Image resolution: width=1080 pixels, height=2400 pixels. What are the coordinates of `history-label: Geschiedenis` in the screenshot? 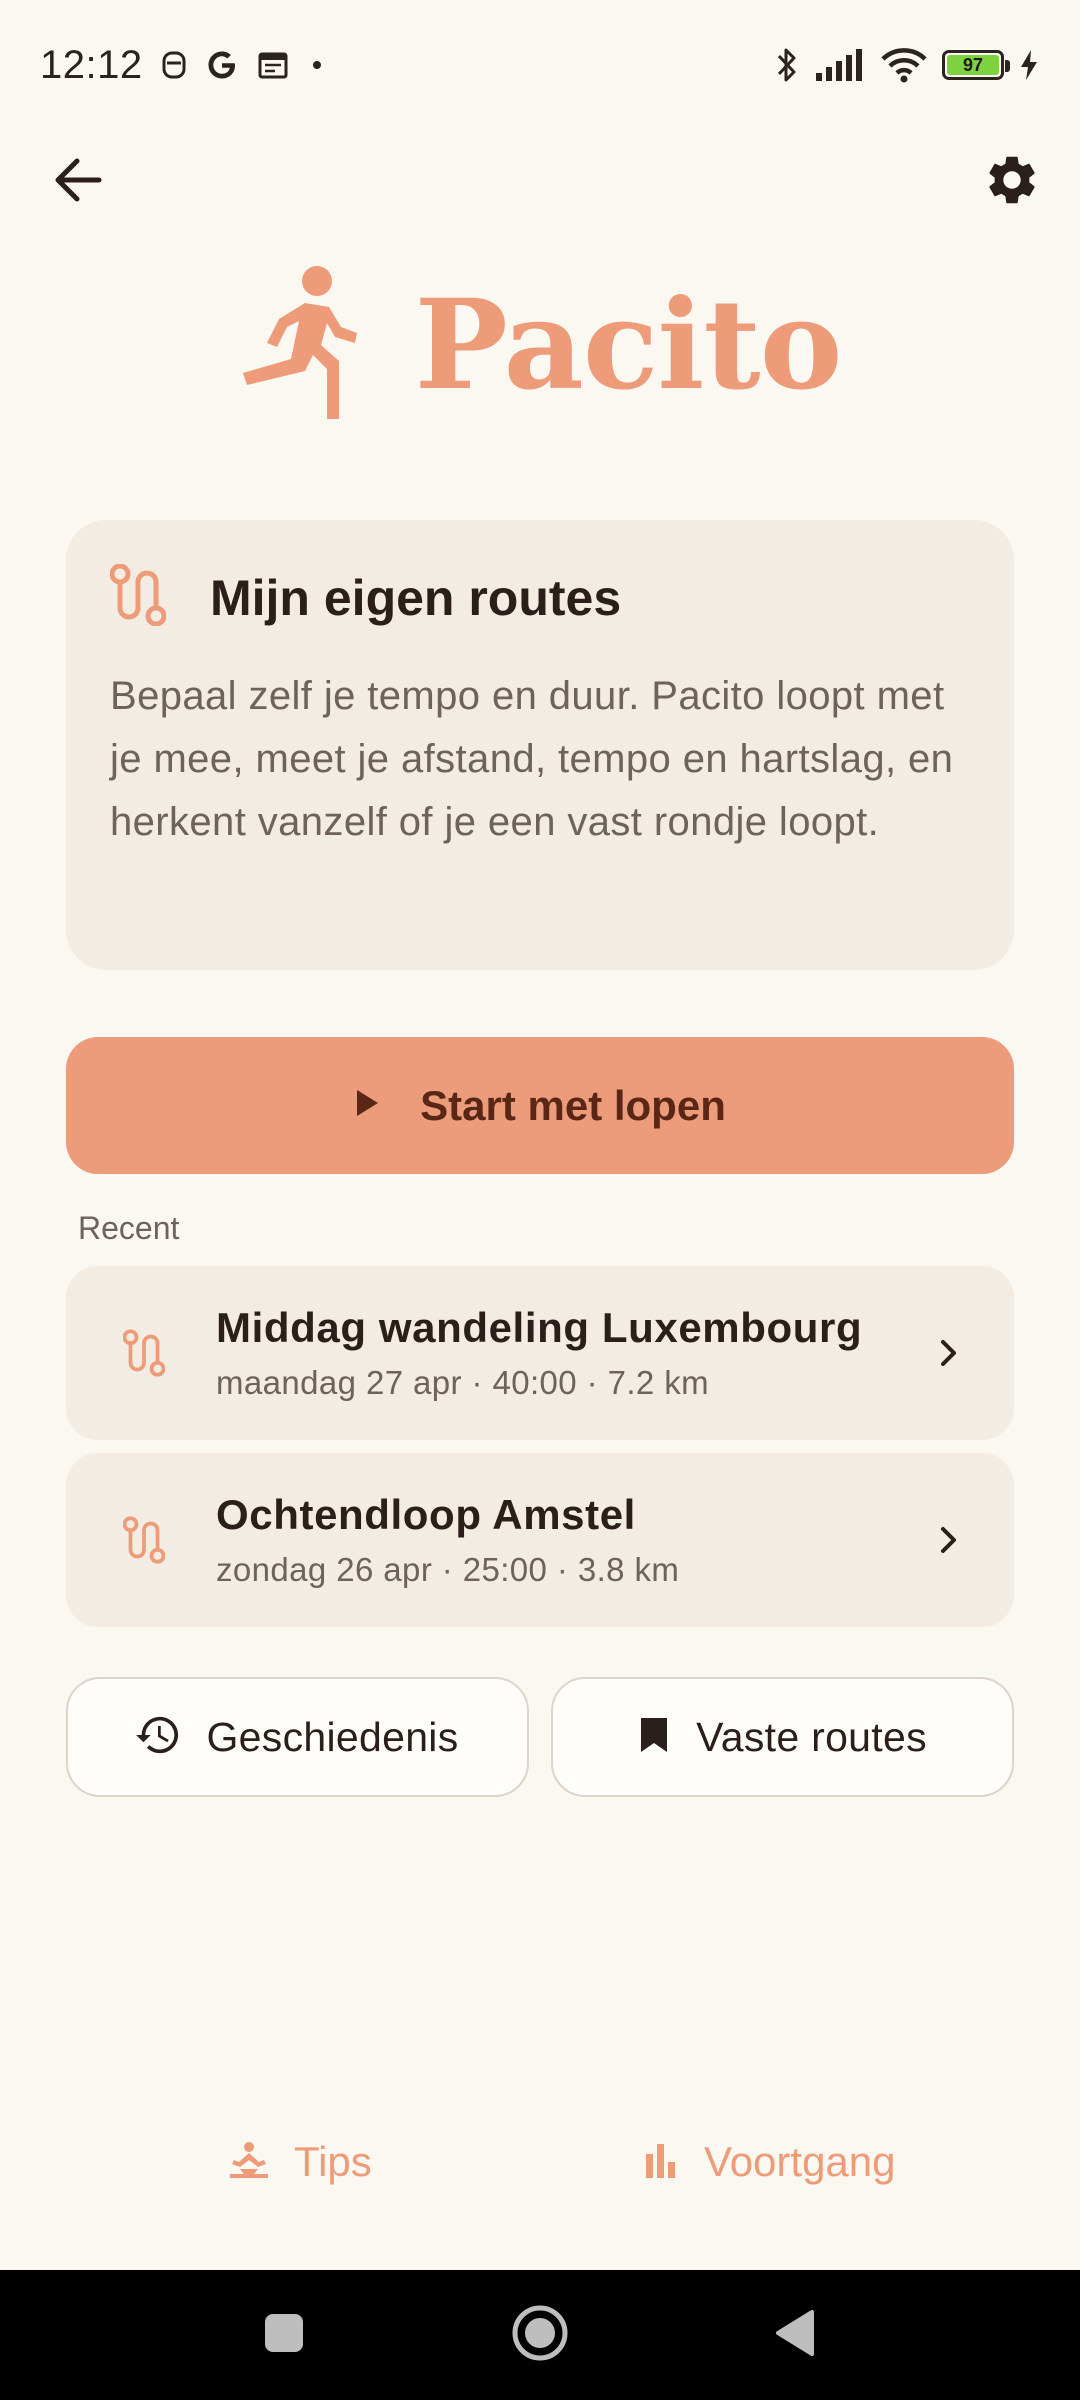 It's located at (332, 1736).